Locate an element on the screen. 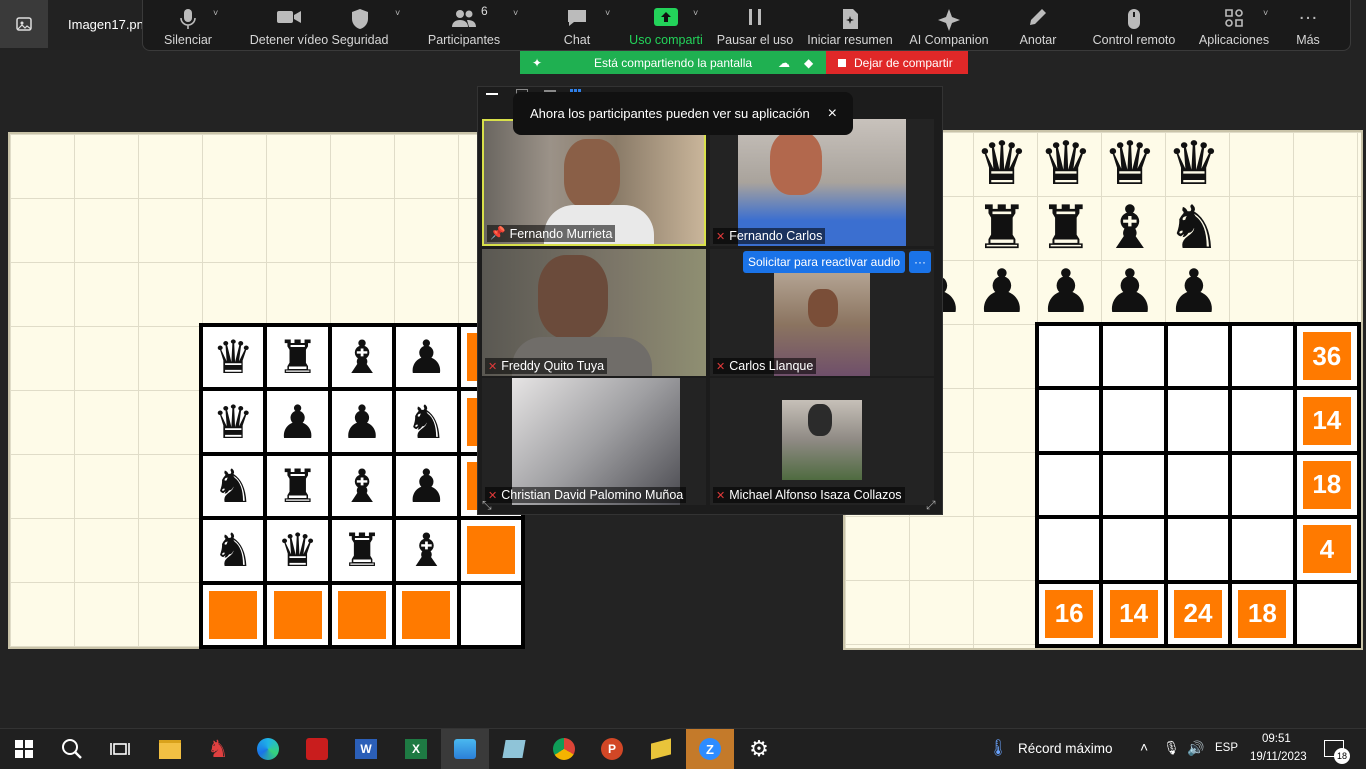 Image resolution: width=1366 pixels, height=769 pixels. row-sum-square: 4 is located at coordinates (1326, 549).